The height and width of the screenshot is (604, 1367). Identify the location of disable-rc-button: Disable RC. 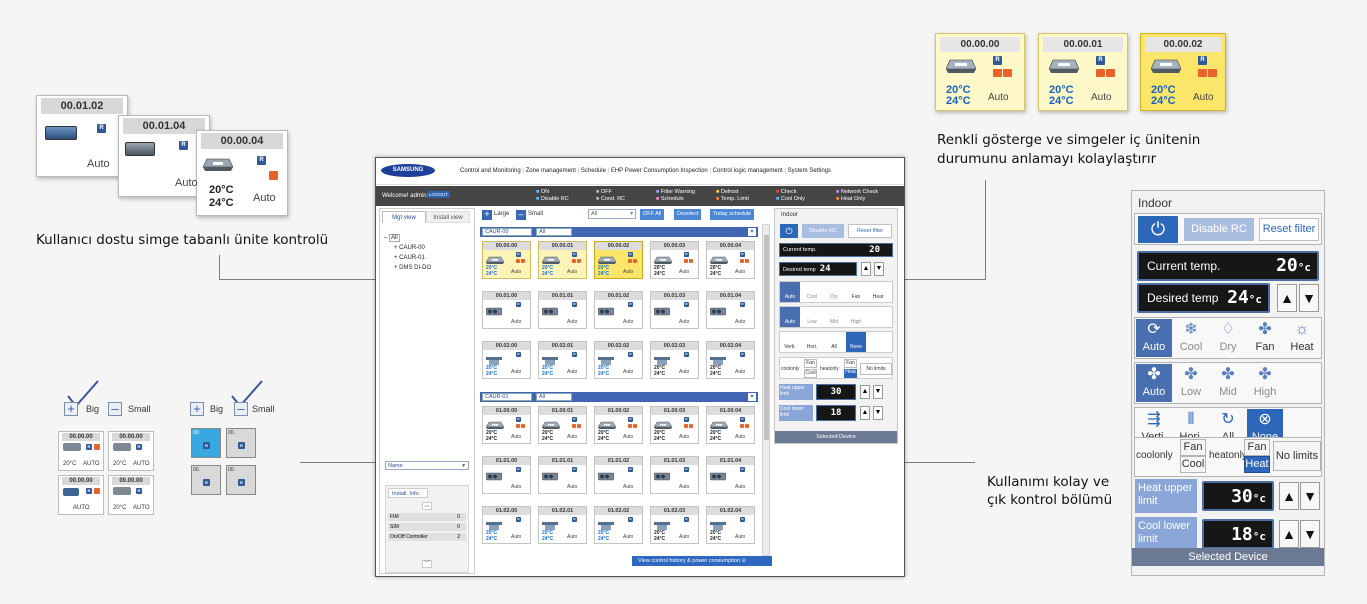
(1219, 229).